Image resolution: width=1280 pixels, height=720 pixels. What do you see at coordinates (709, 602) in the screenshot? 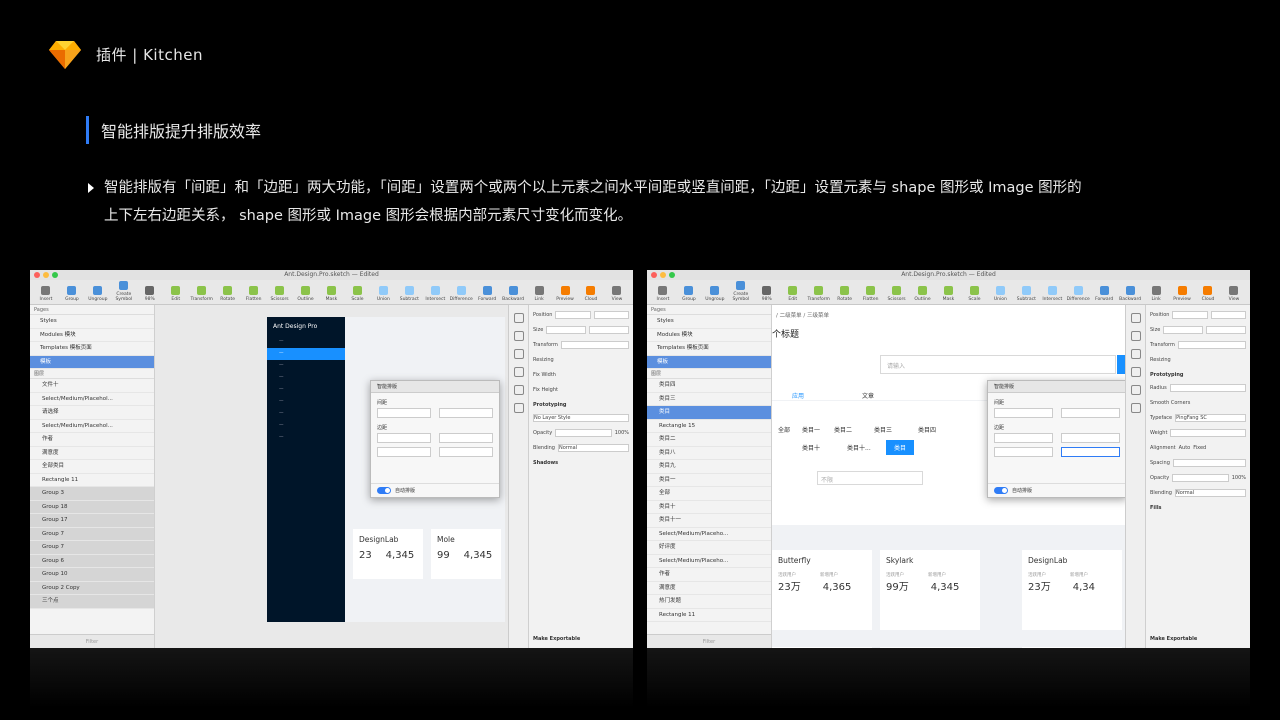
I see `layer-item: 热门发题` at bounding box center [709, 602].